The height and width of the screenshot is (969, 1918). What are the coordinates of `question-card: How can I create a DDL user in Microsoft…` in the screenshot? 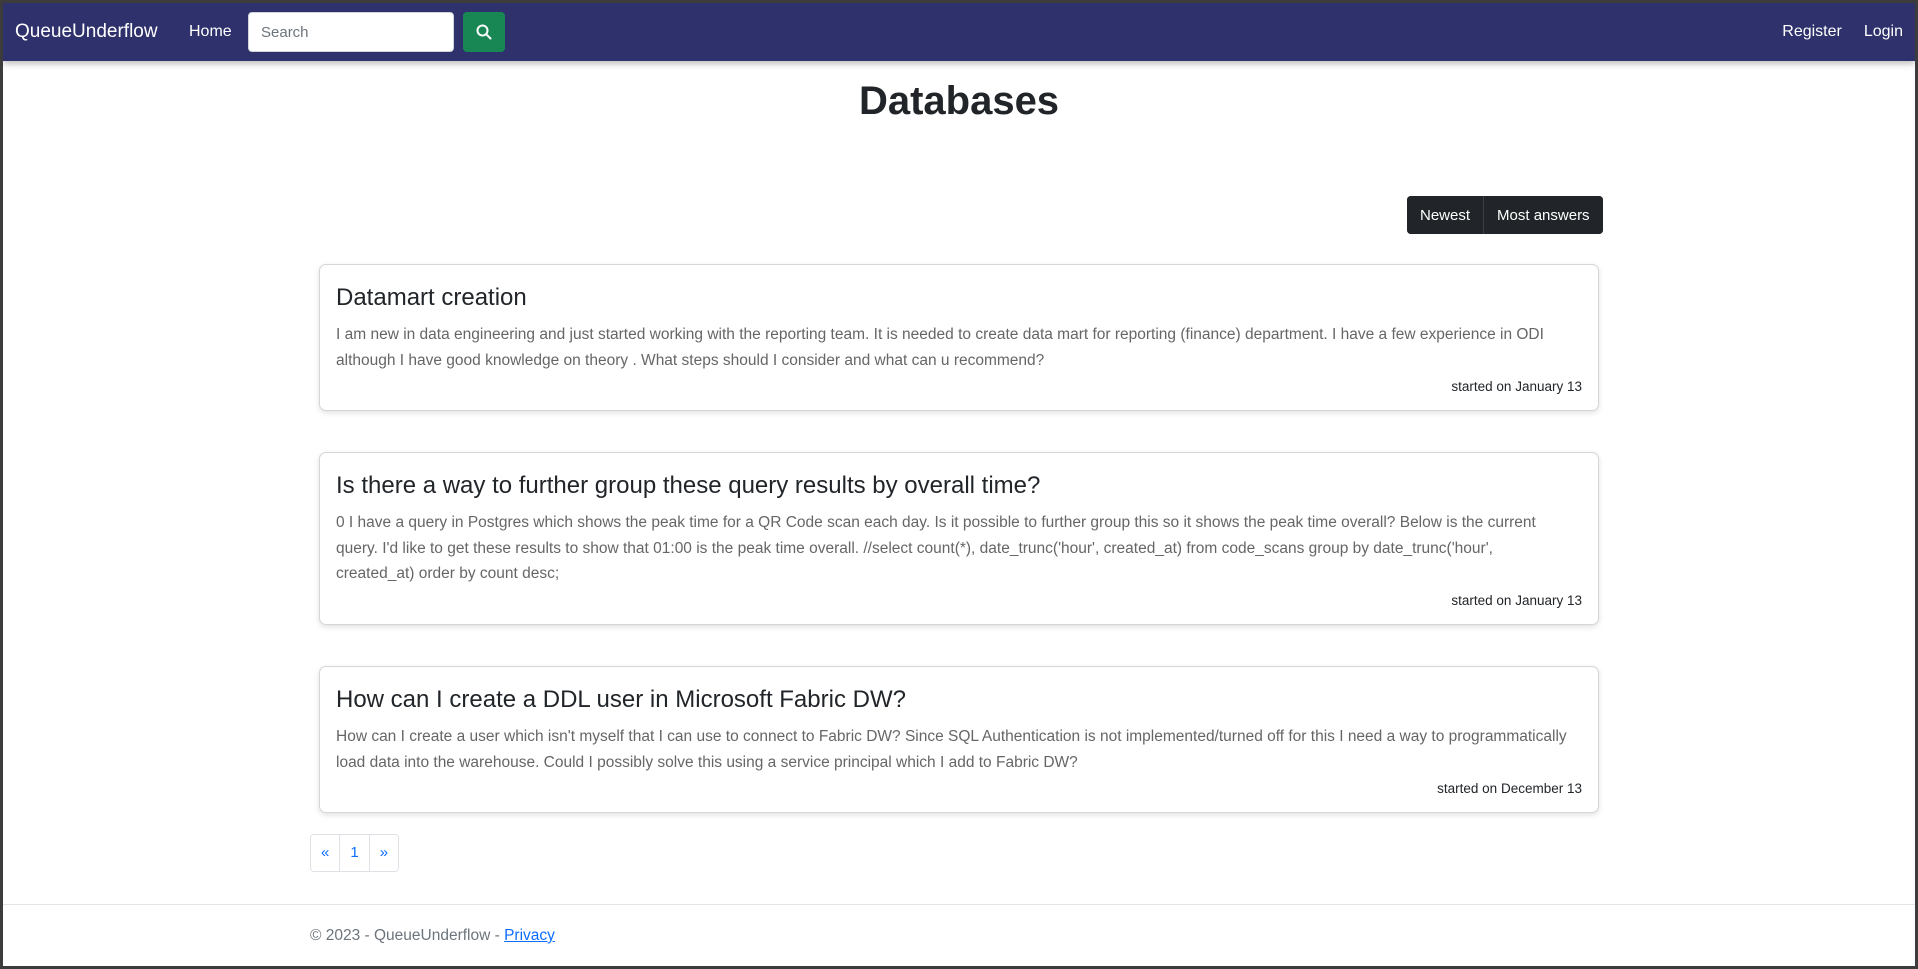 It's located at (959, 739).